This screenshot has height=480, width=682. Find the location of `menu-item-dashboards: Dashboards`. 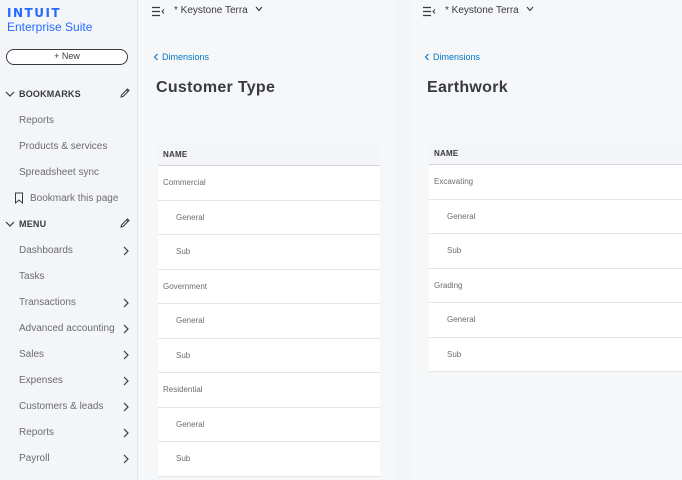

menu-item-dashboards: Dashboards is located at coordinates (69, 253).